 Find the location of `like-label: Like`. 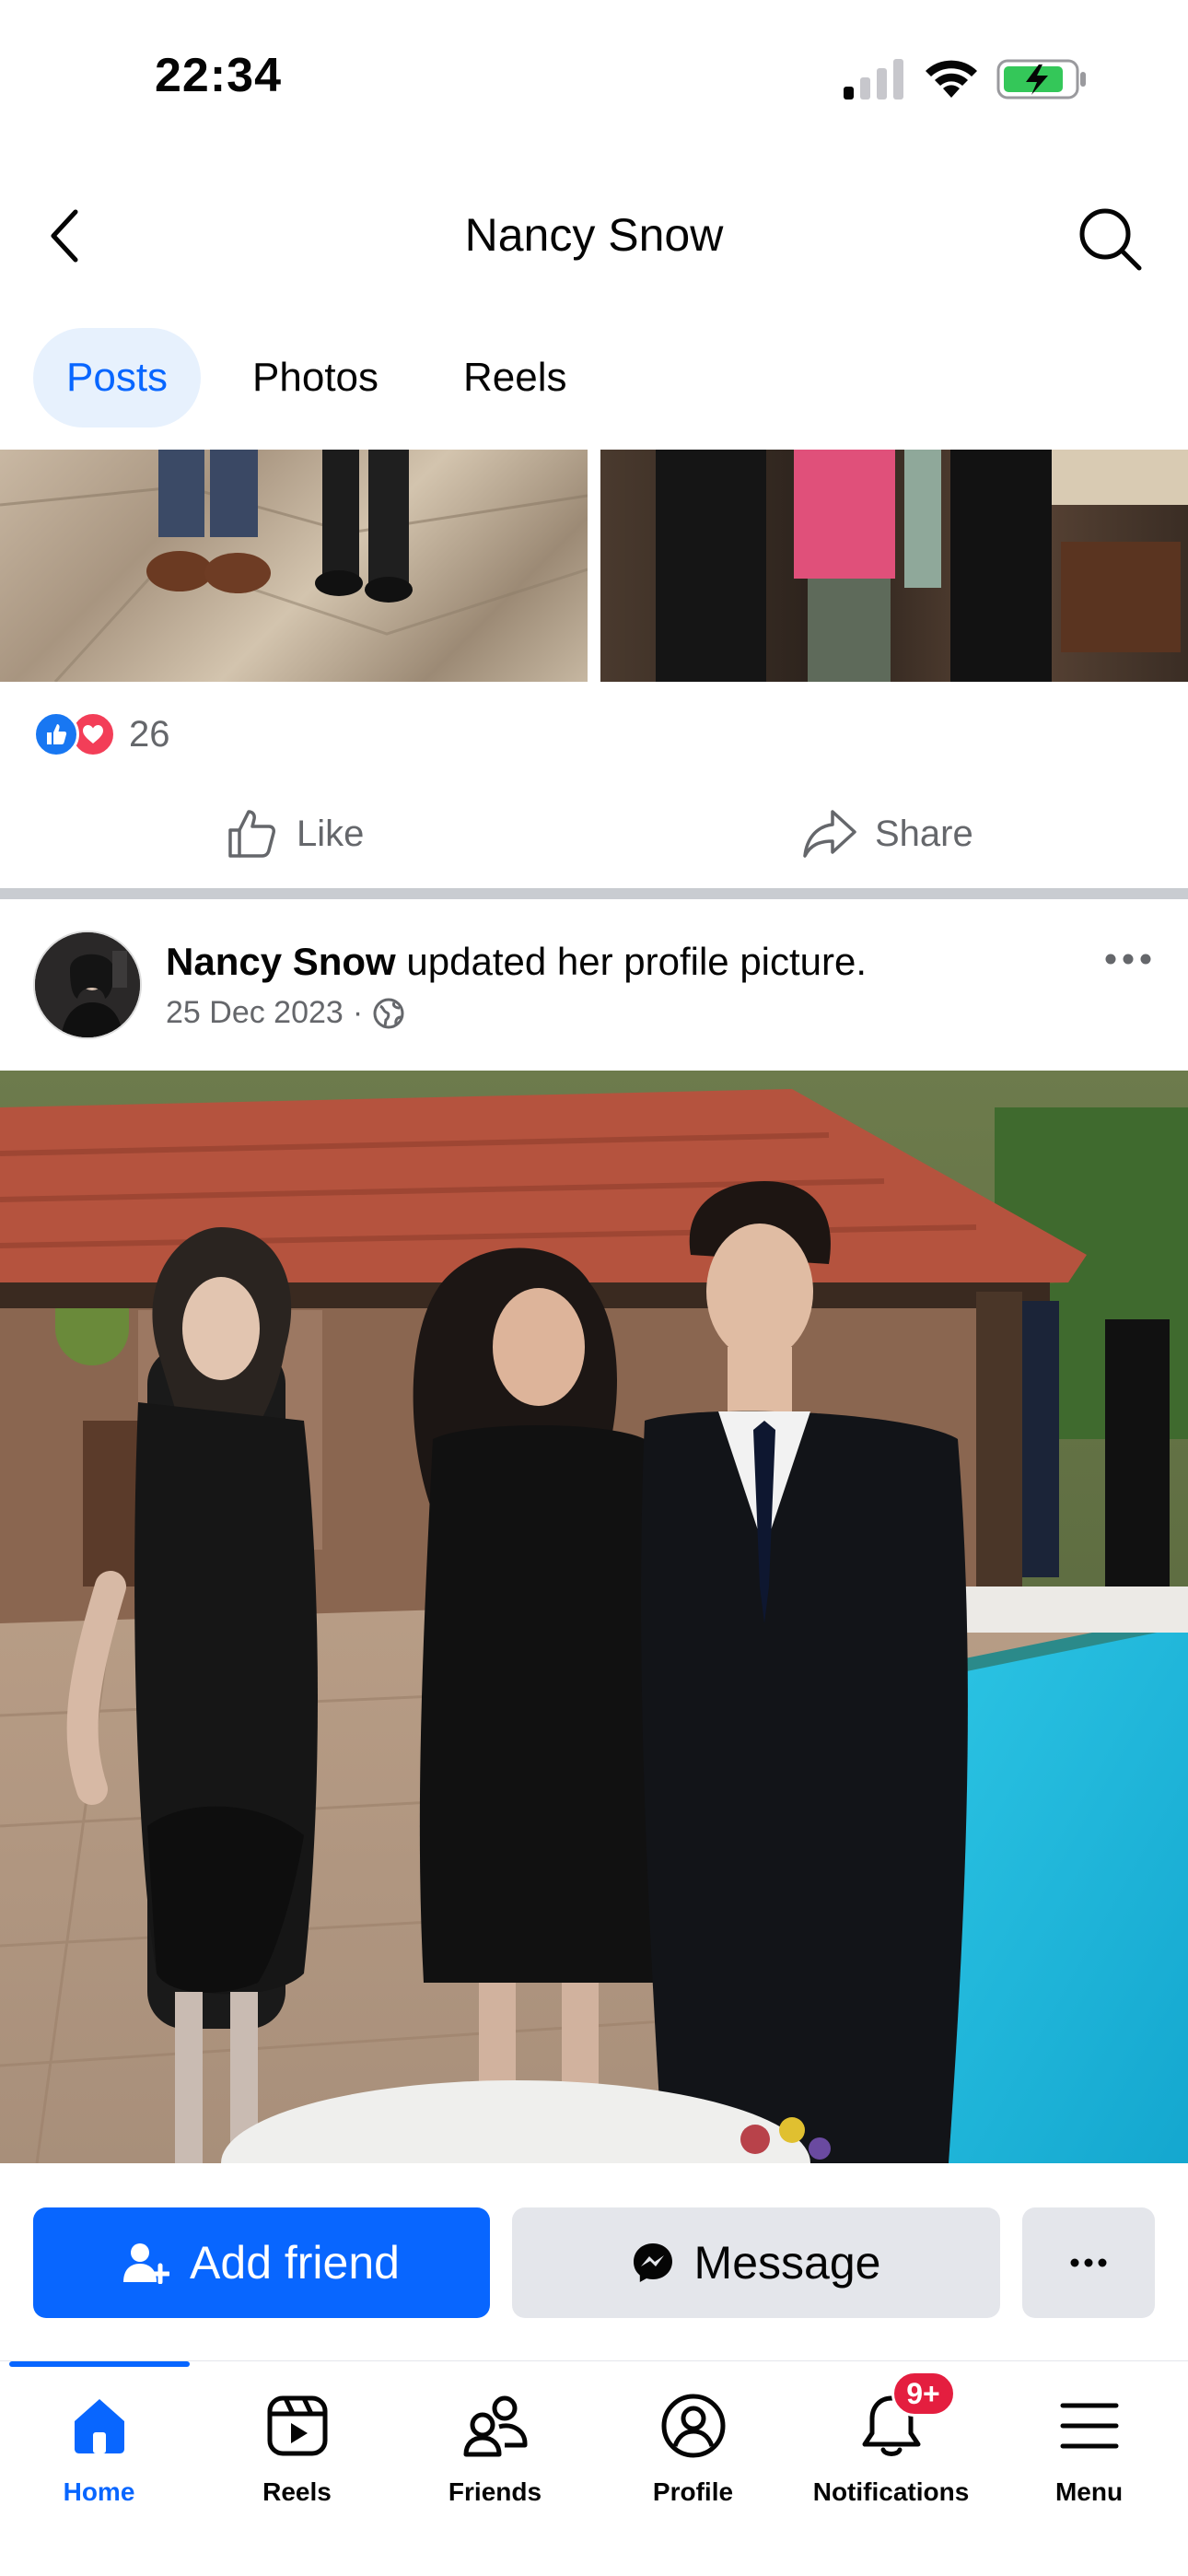

like-label: Like is located at coordinates (331, 833).